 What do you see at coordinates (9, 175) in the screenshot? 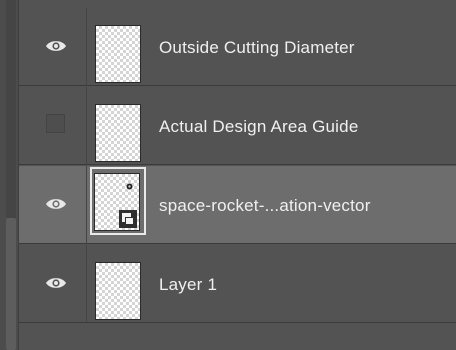
I see `panel-left-edge` at bounding box center [9, 175].